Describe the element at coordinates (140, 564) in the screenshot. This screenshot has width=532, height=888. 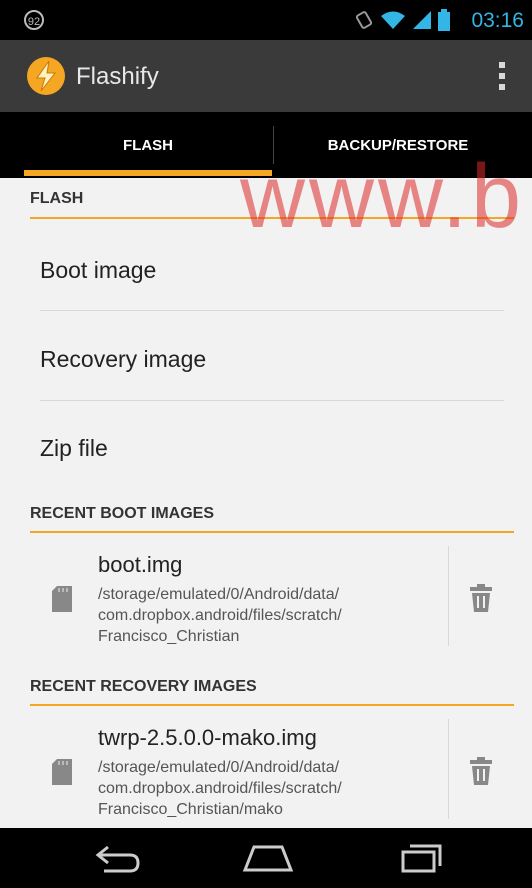
I see `file-name: boot.img` at that location.